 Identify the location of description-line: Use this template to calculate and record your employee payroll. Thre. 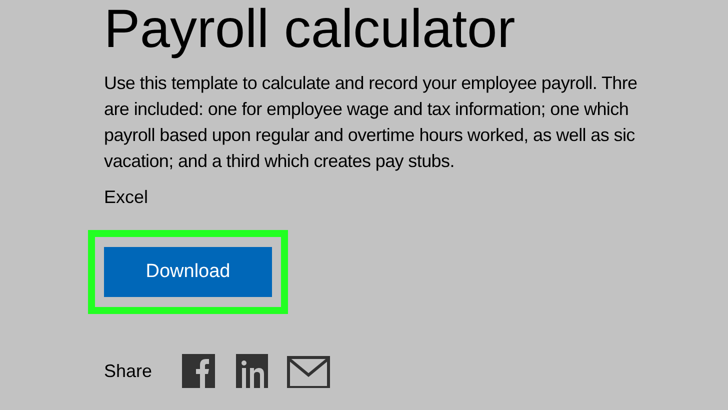
(371, 83).